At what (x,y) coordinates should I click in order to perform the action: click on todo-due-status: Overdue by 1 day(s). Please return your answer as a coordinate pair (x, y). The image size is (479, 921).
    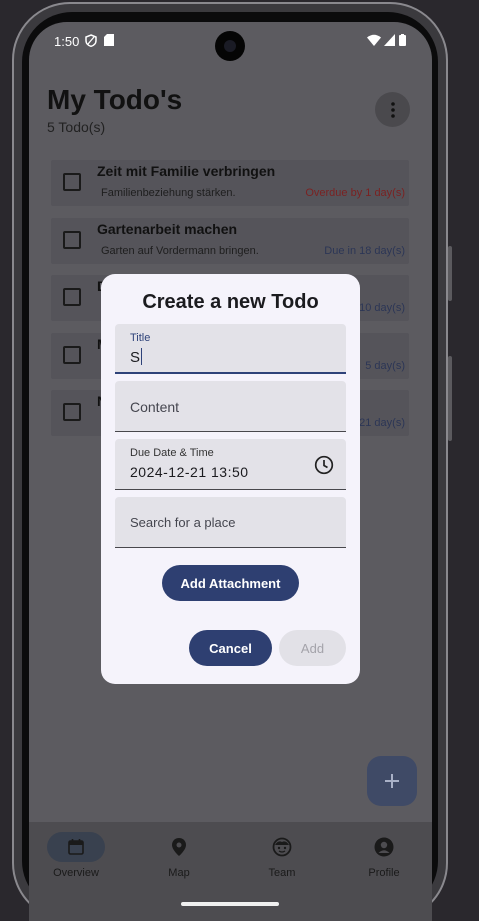
    Looking at the image, I should click on (355, 193).